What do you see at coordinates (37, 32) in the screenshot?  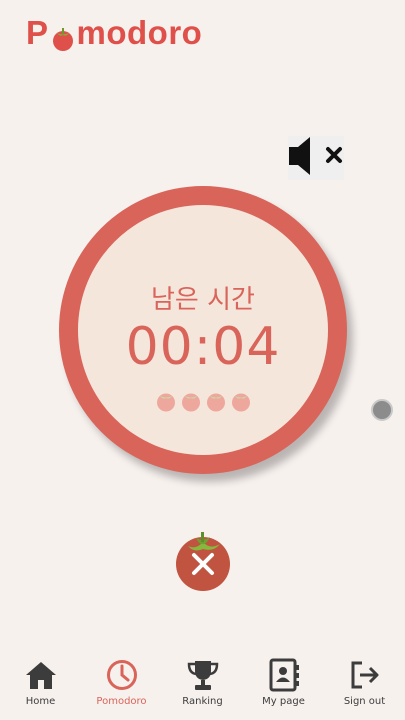 I see `logo-prefix: P` at bounding box center [37, 32].